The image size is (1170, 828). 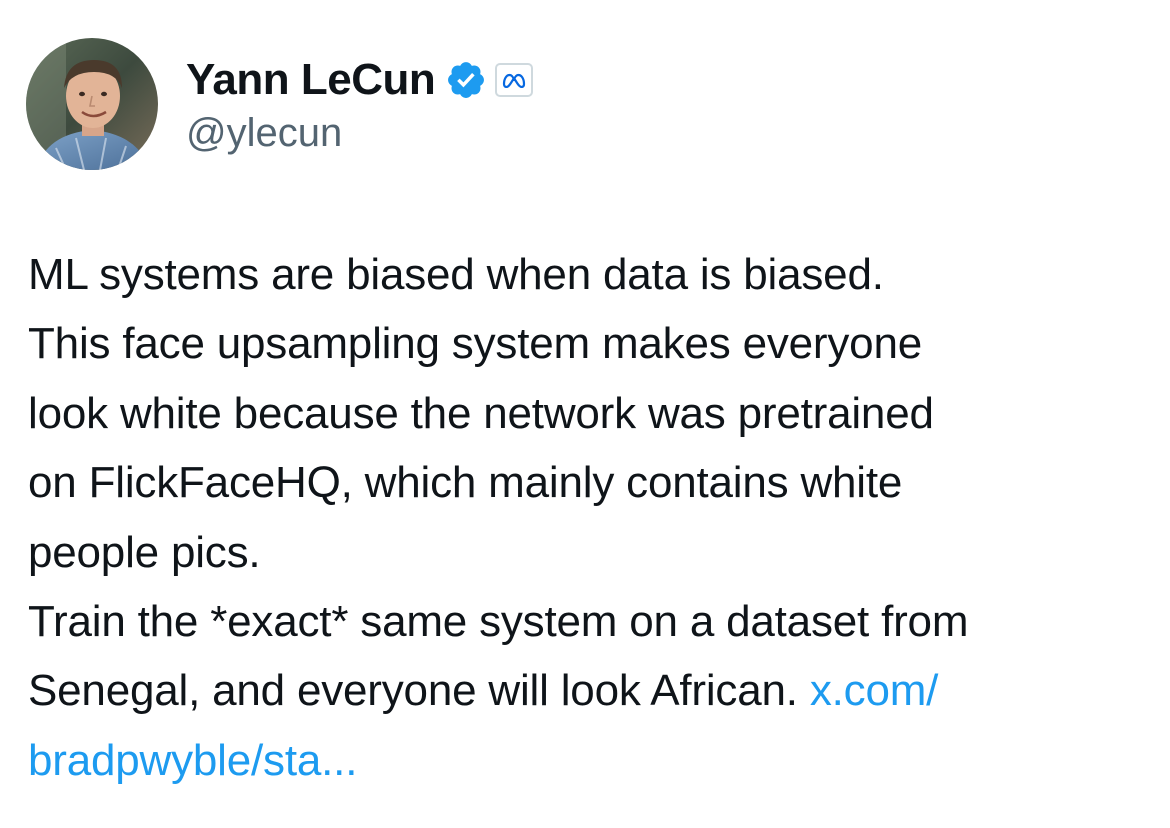 I want to click on tweet-link-part1: x.com/, so click(x=874, y=690).